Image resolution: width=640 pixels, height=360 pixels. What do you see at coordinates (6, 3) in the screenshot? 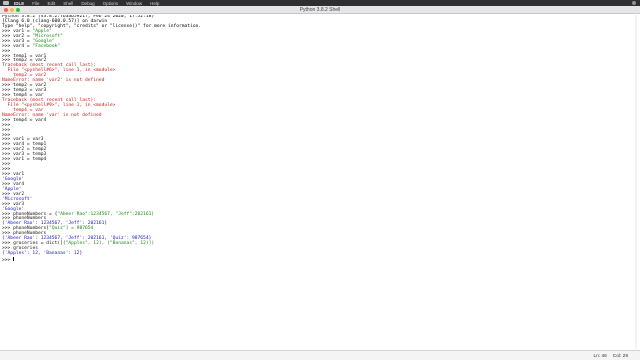
I see `apple-menu-icon` at bounding box center [6, 3].